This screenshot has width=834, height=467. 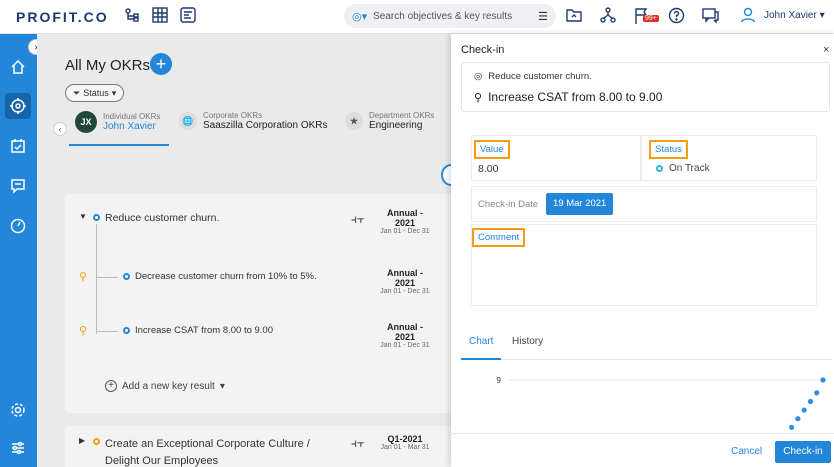 What do you see at coordinates (543, 16) in the screenshot?
I see `filter-icon: ☰` at bounding box center [543, 16].